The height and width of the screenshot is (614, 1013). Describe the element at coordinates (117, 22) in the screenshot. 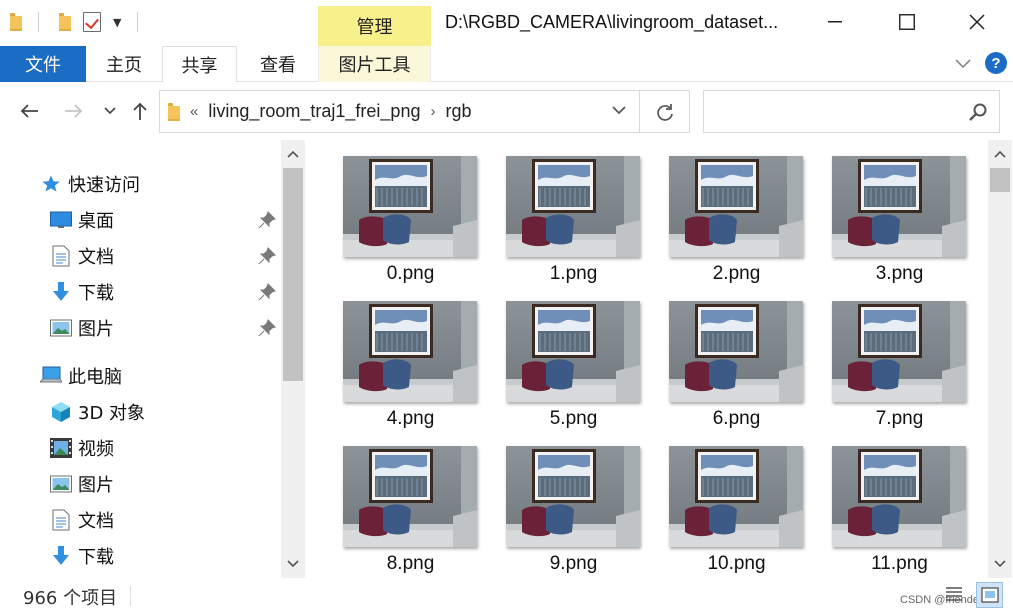

I see `customize-toolbar-dropdown-icon: ▼` at that location.